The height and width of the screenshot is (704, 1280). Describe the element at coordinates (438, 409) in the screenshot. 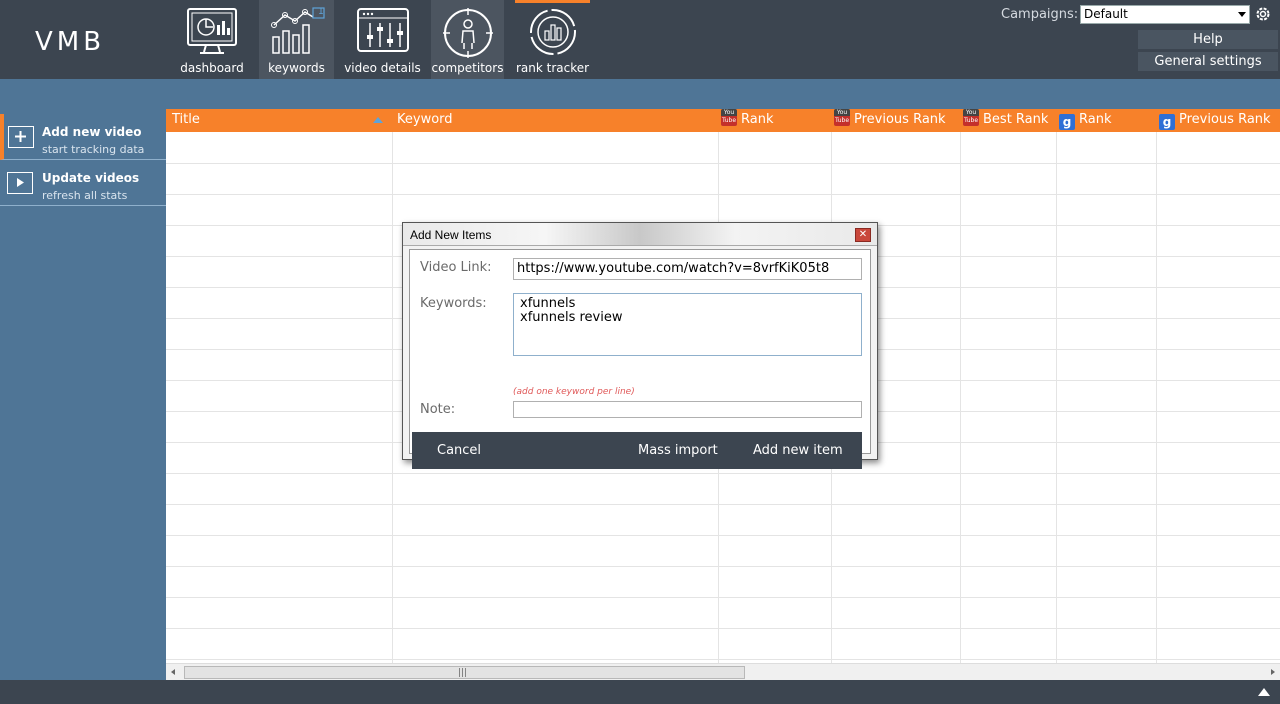

I see `note-label: Note:` at that location.